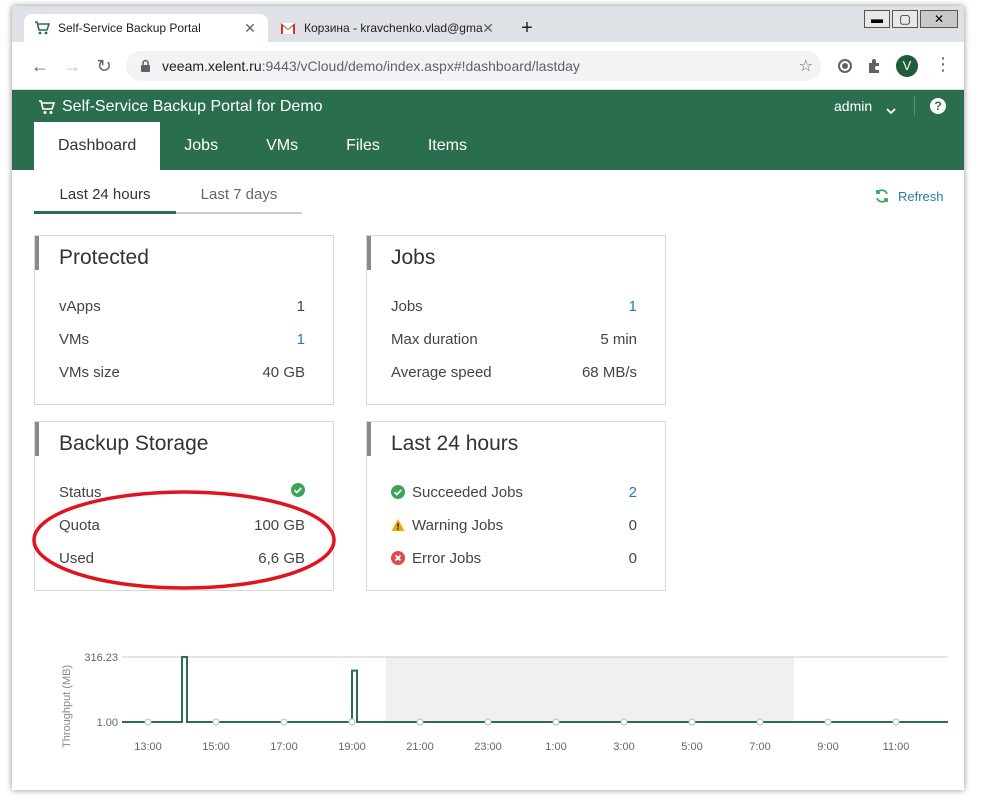 The height and width of the screenshot is (802, 981). Describe the element at coordinates (896, 747) in the screenshot. I see `x-tick-label: 11:00` at that location.